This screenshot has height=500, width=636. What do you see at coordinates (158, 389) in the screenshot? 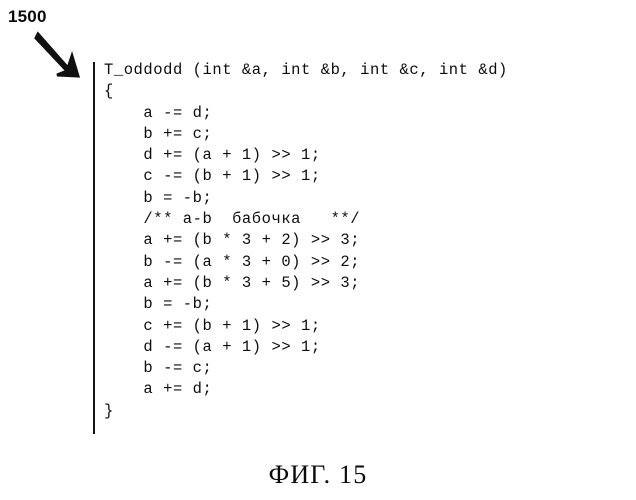
I see `code-line: a += d;` at bounding box center [158, 389].